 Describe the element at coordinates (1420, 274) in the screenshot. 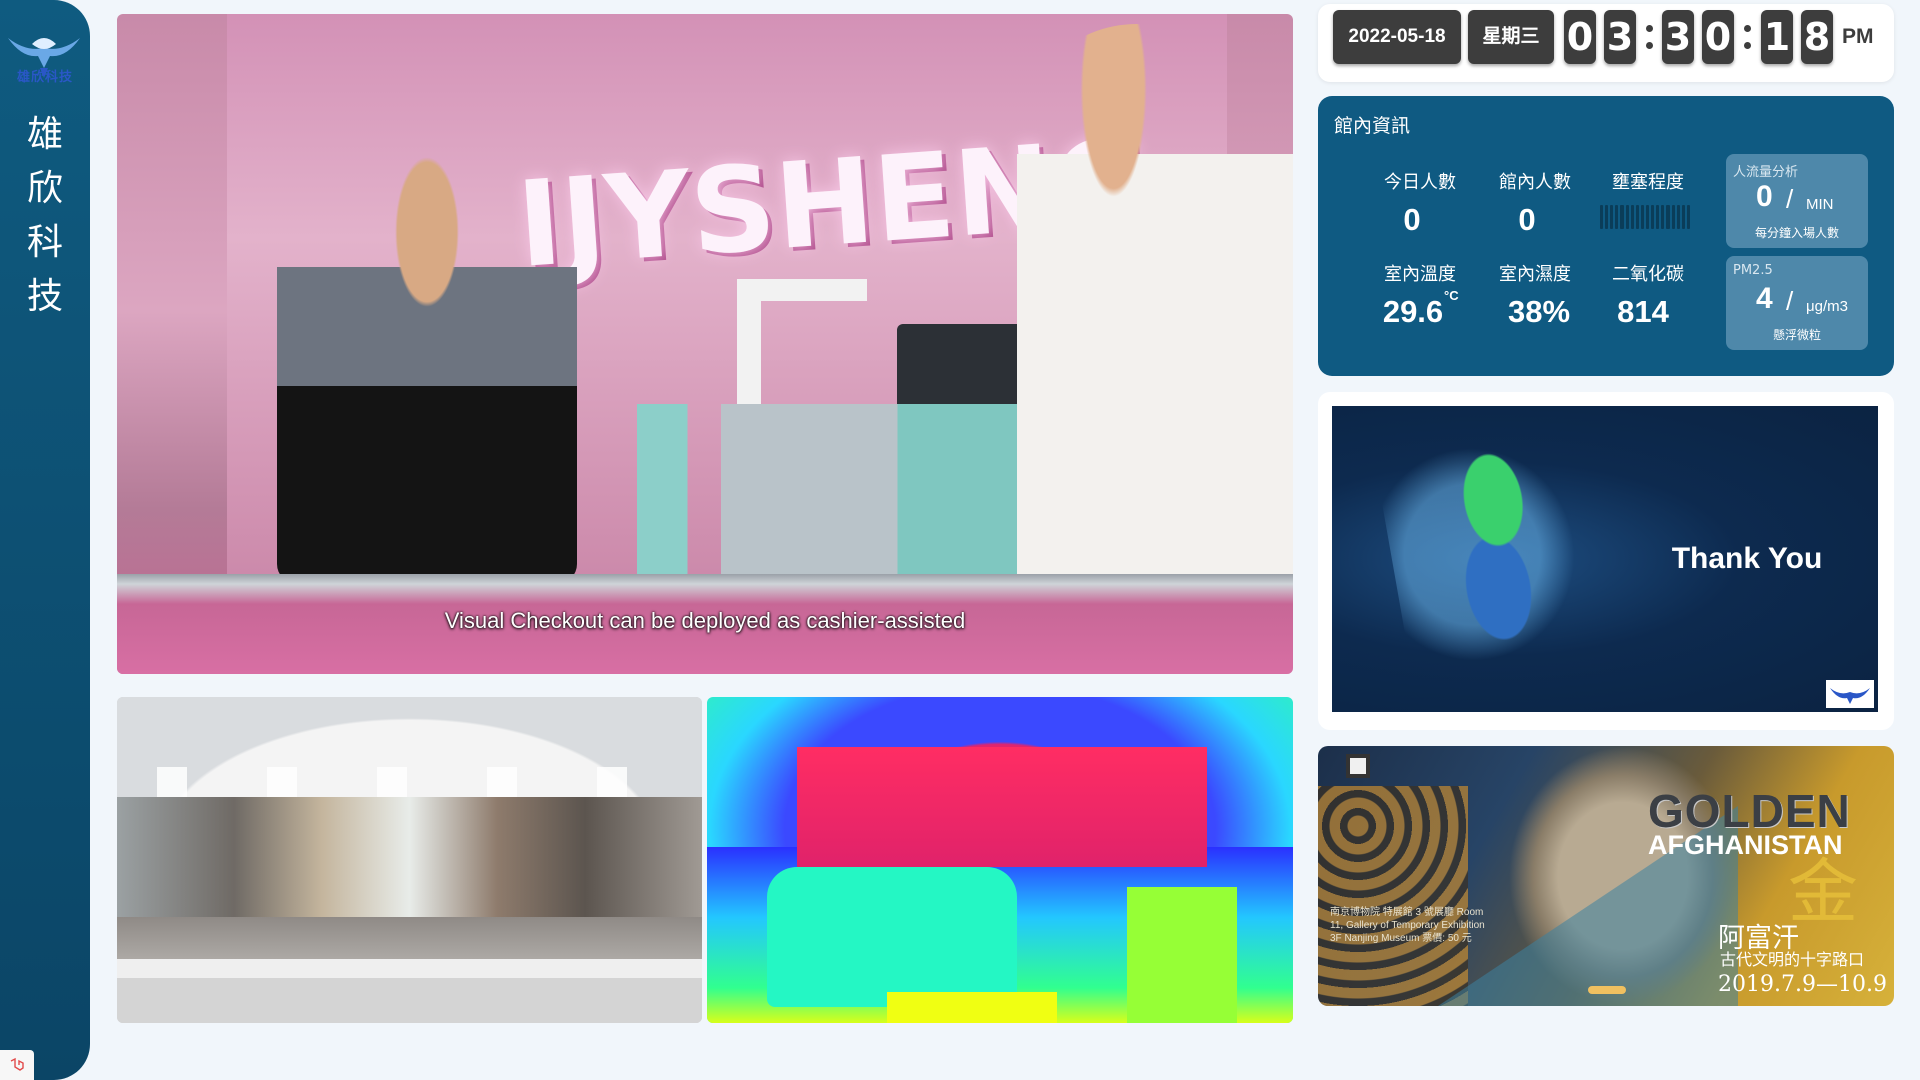

I see `temperature-label: 室內溫度` at that location.